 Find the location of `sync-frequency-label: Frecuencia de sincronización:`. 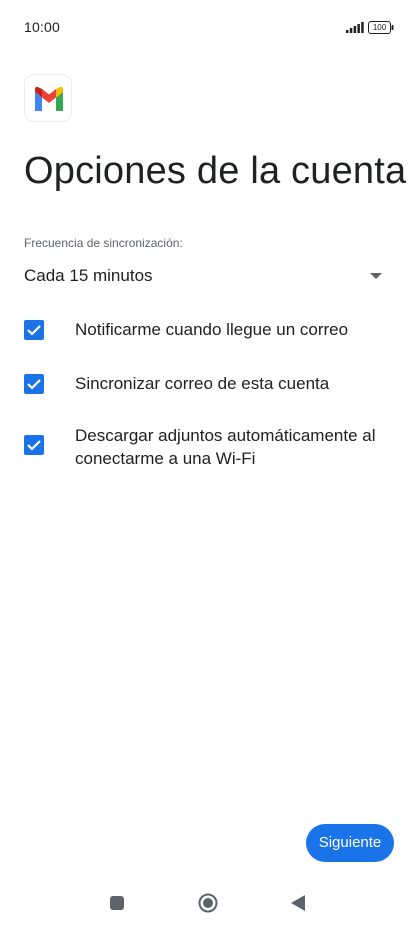

sync-frequency-label: Frecuencia de sincronización: is located at coordinates (103, 243).